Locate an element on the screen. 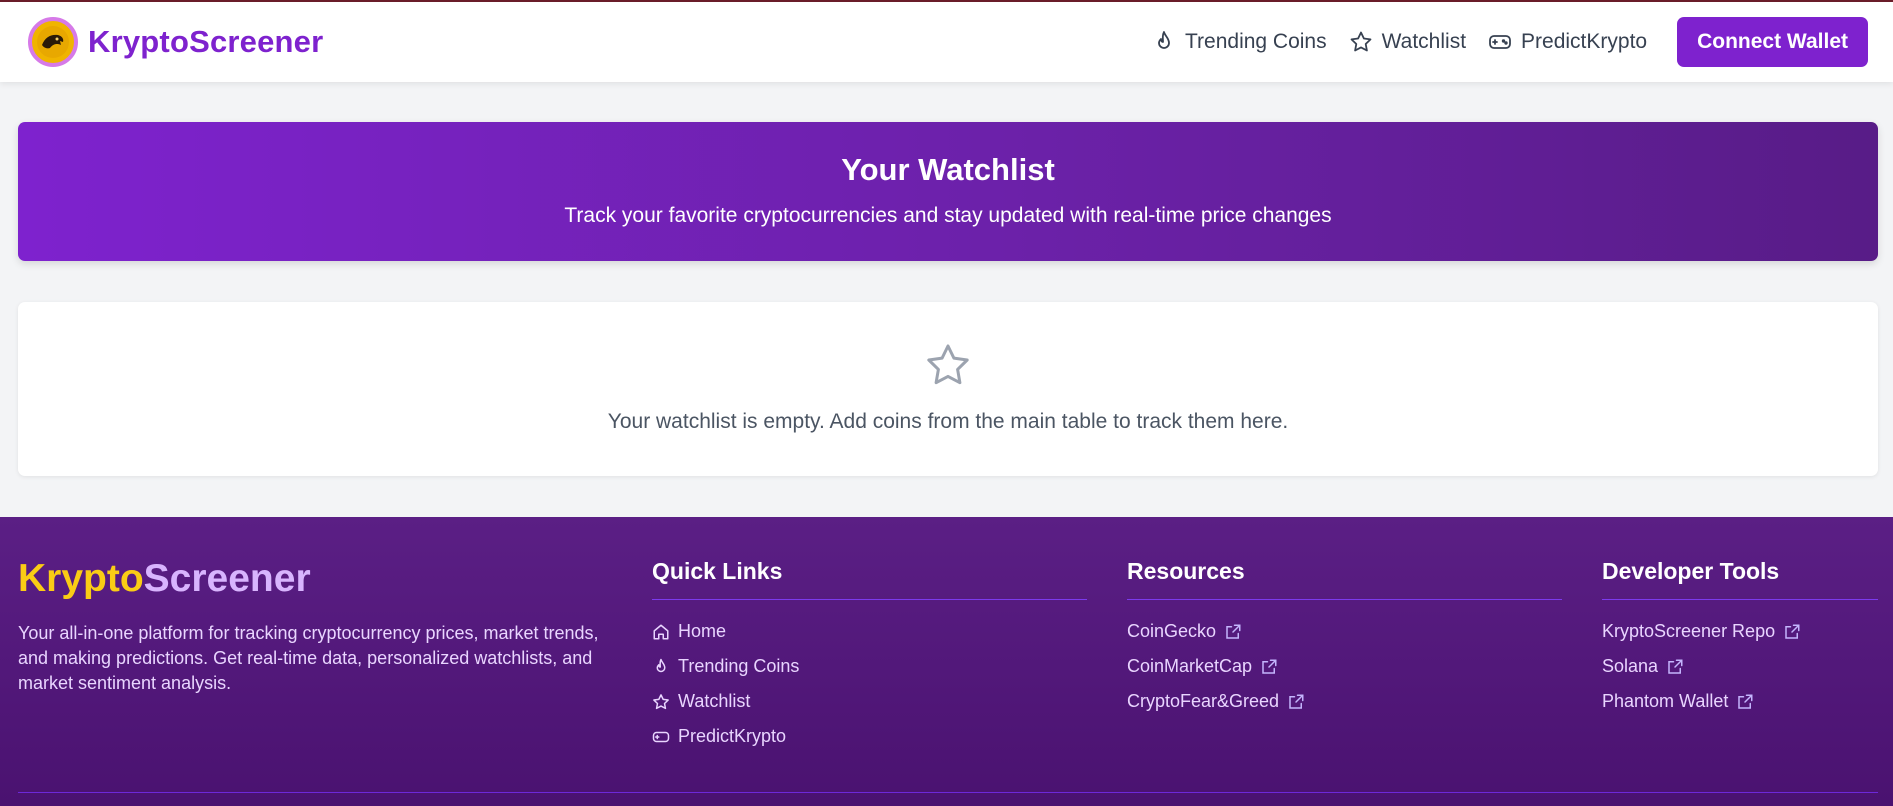  footer-link-label: CoinGecko is located at coordinates (1172, 631).